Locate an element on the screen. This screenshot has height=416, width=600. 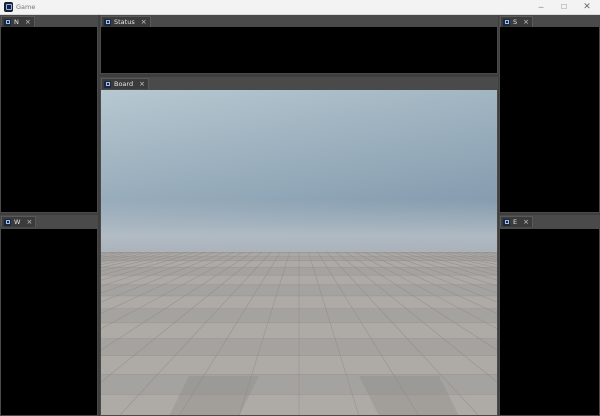
panel-east: E × is located at coordinates (549, 315).